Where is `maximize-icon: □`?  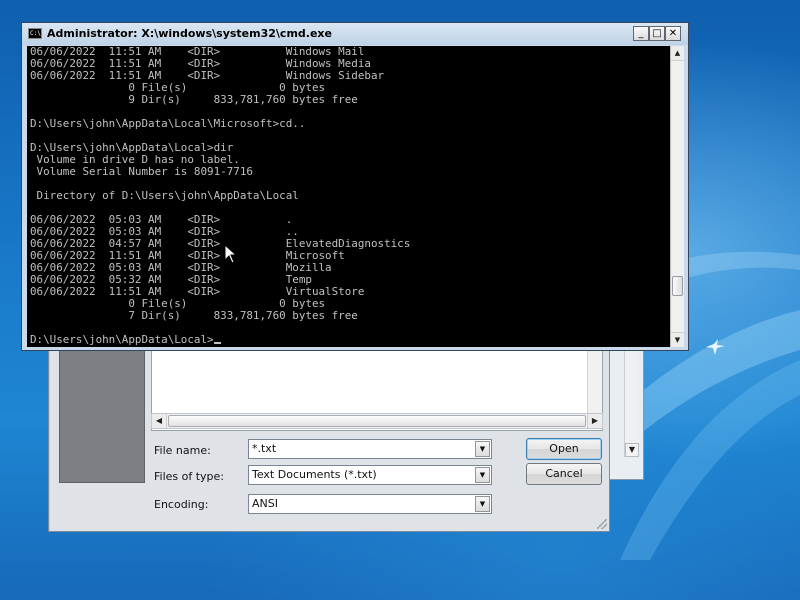 maximize-icon: □ is located at coordinates (657, 33).